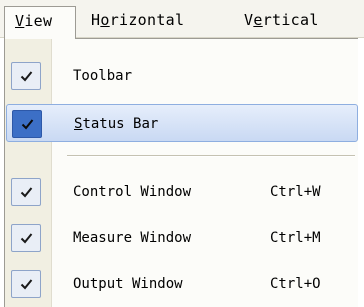  What do you see at coordinates (128, 284) in the screenshot?
I see `menu-item-label: Output Window` at bounding box center [128, 284].